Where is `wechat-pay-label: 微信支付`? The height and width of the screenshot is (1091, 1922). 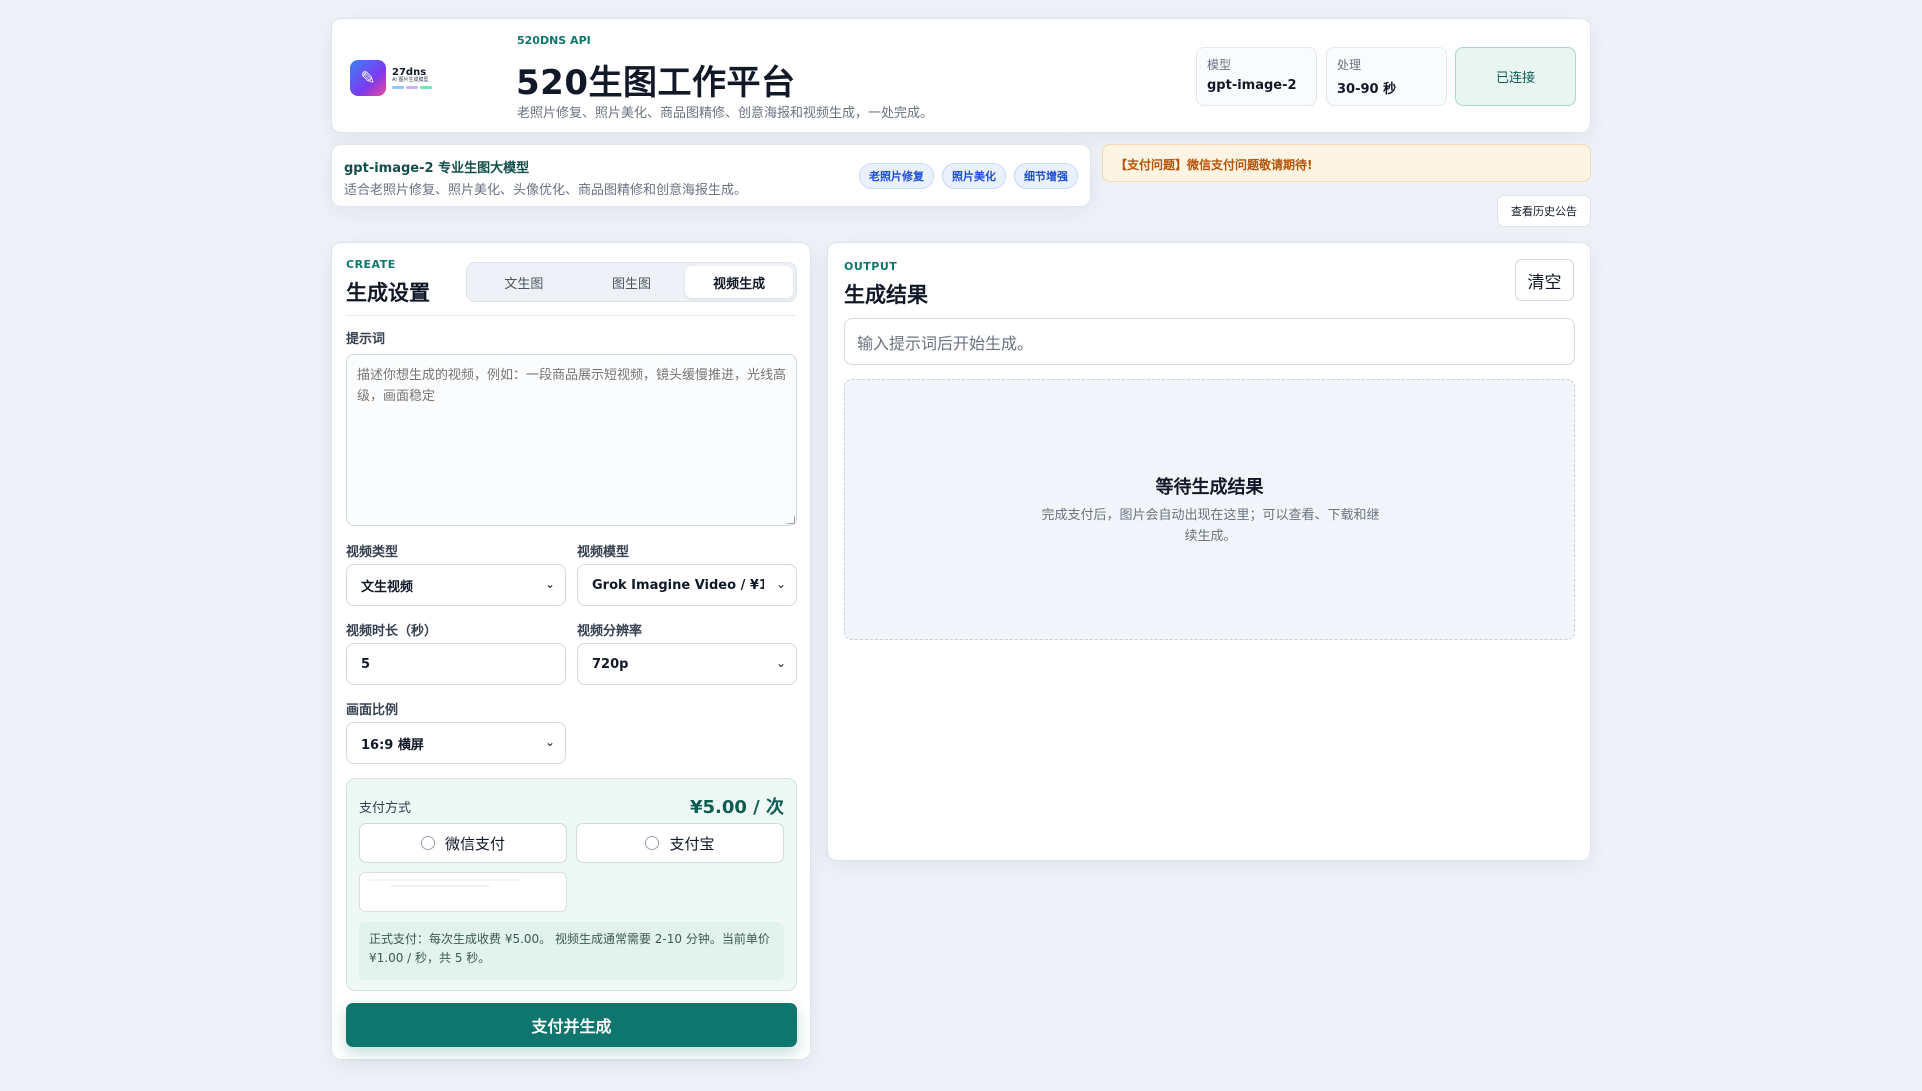
wechat-pay-label: 微信支付 is located at coordinates (474, 843).